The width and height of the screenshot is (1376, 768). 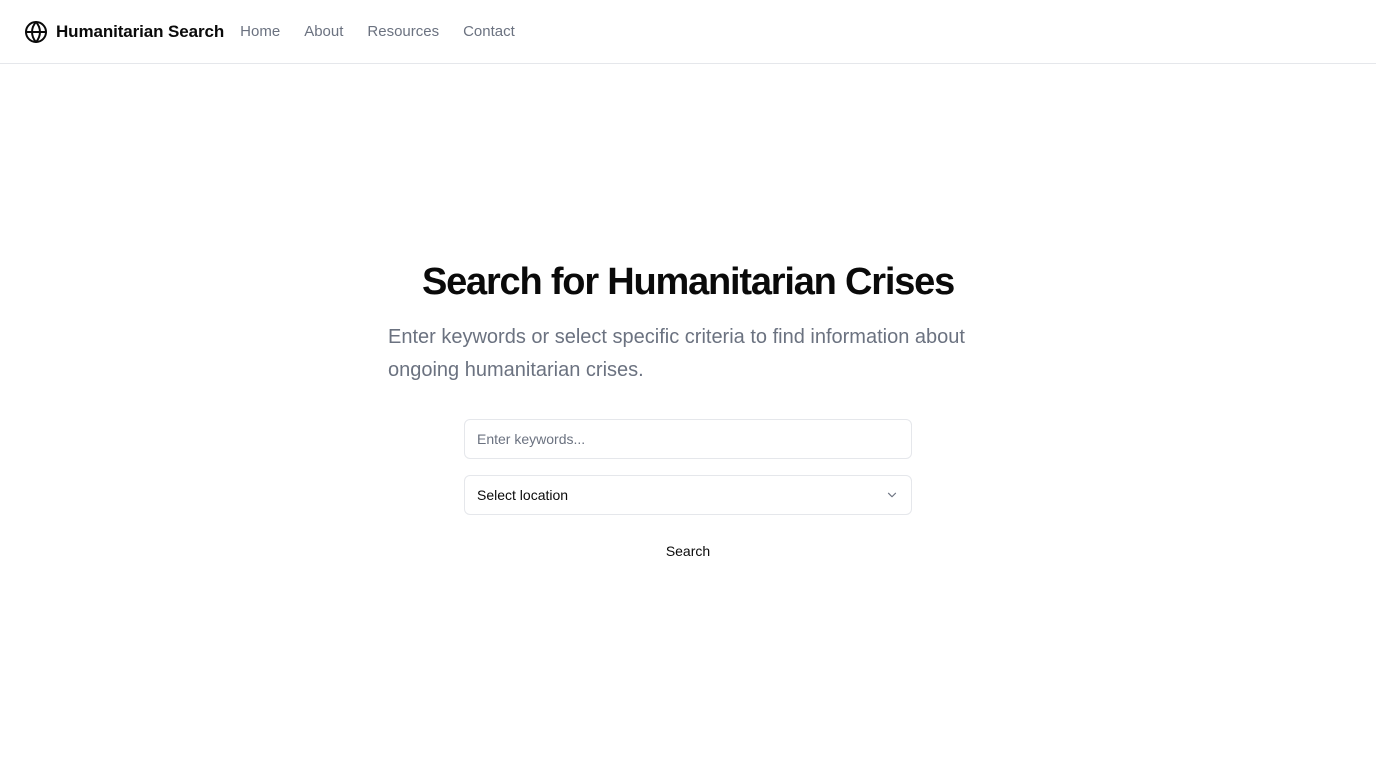 I want to click on nav-link-home: Home, so click(x=260, y=31).